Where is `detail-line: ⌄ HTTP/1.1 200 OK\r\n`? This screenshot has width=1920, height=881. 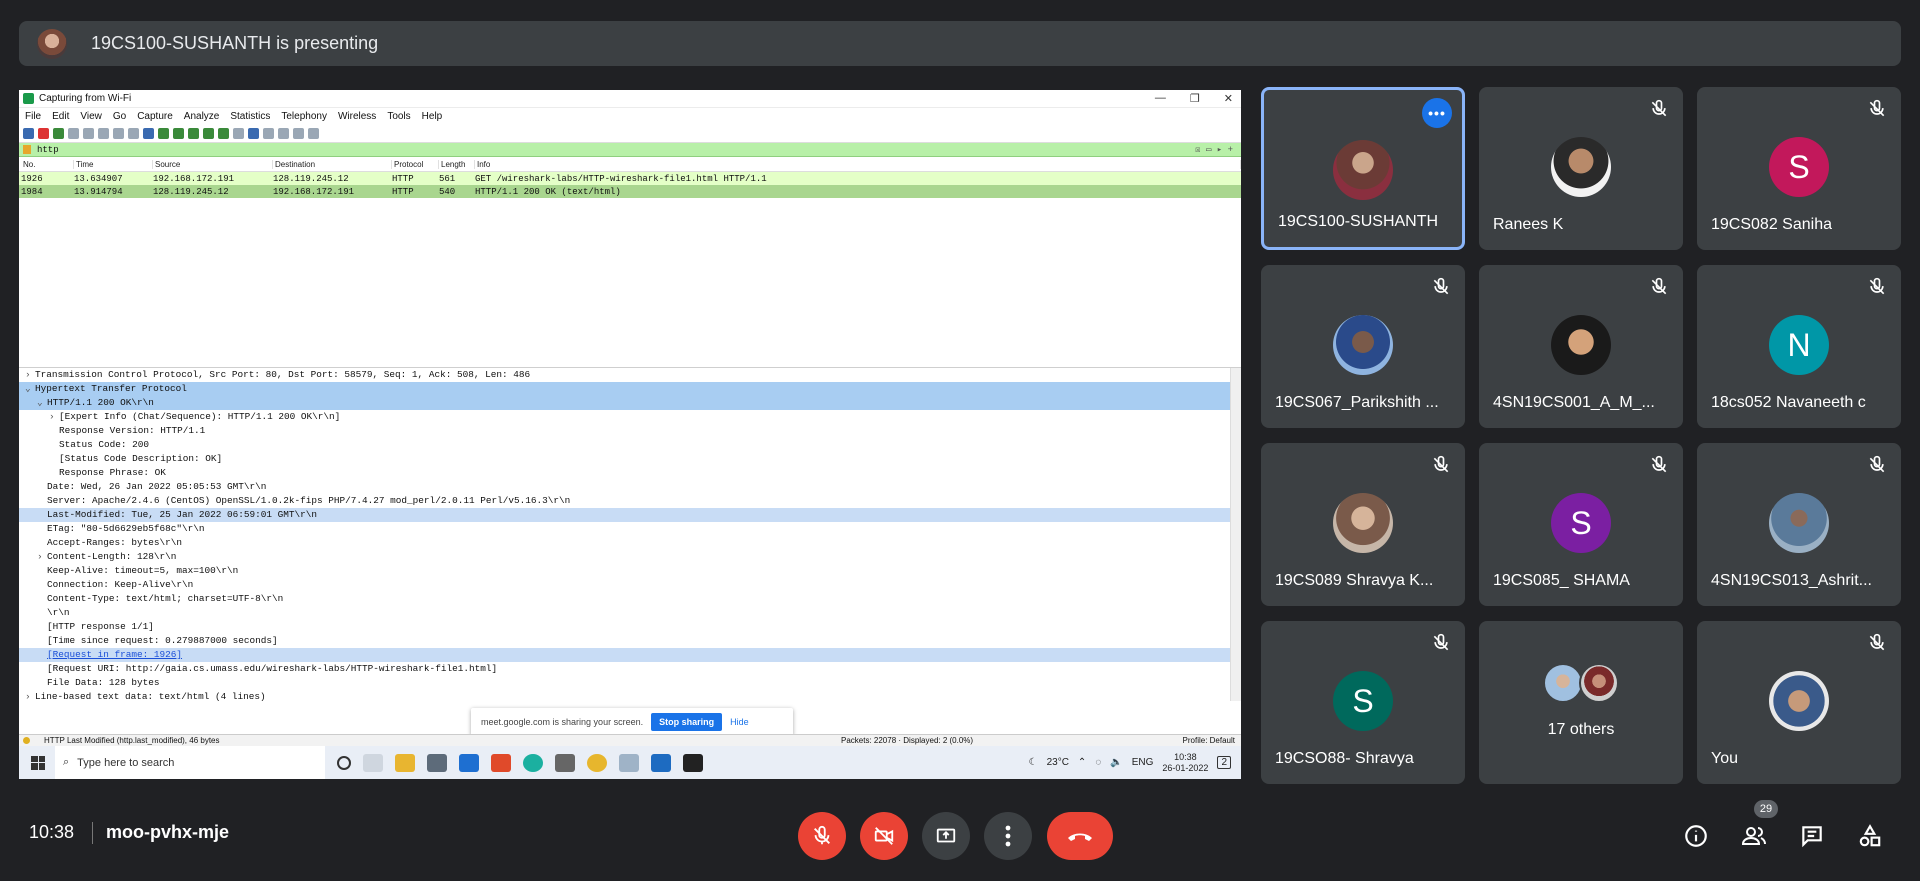 detail-line: ⌄ HTTP/1.1 200 OK\r\n is located at coordinates (630, 403).